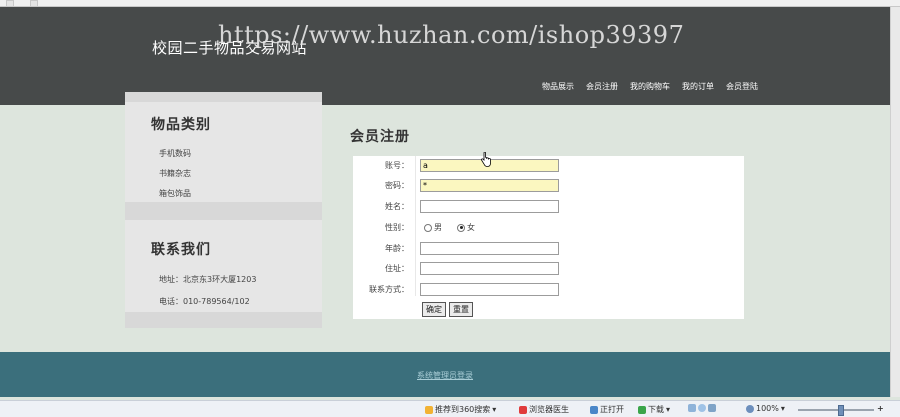  Describe the element at coordinates (175, 173) in the screenshot. I see `category-link-books: 书籍杂志` at that location.